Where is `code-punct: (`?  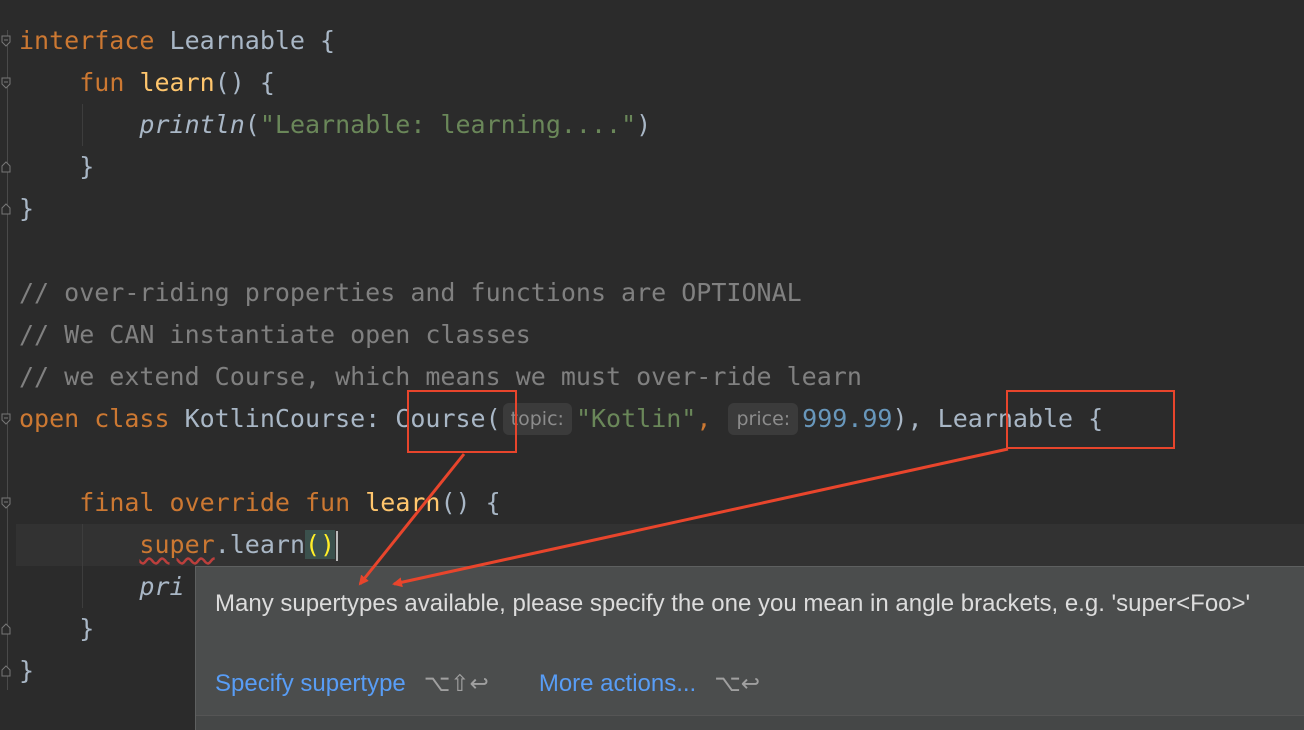 code-punct: ( is located at coordinates (252, 124).